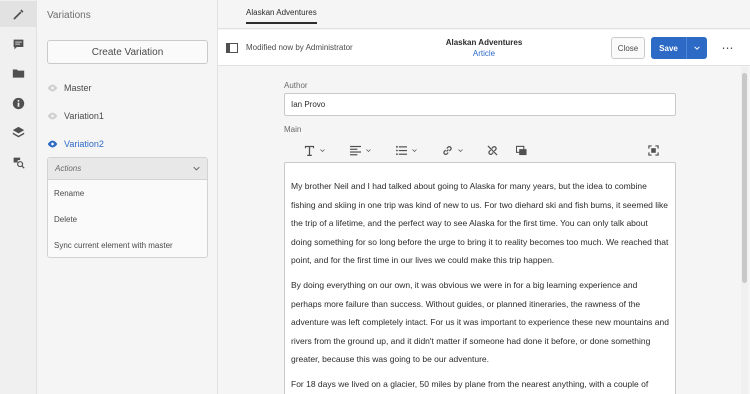  I want to click on tab-alaskan-adventures: Alaskan Adventures, so click(281, 16).